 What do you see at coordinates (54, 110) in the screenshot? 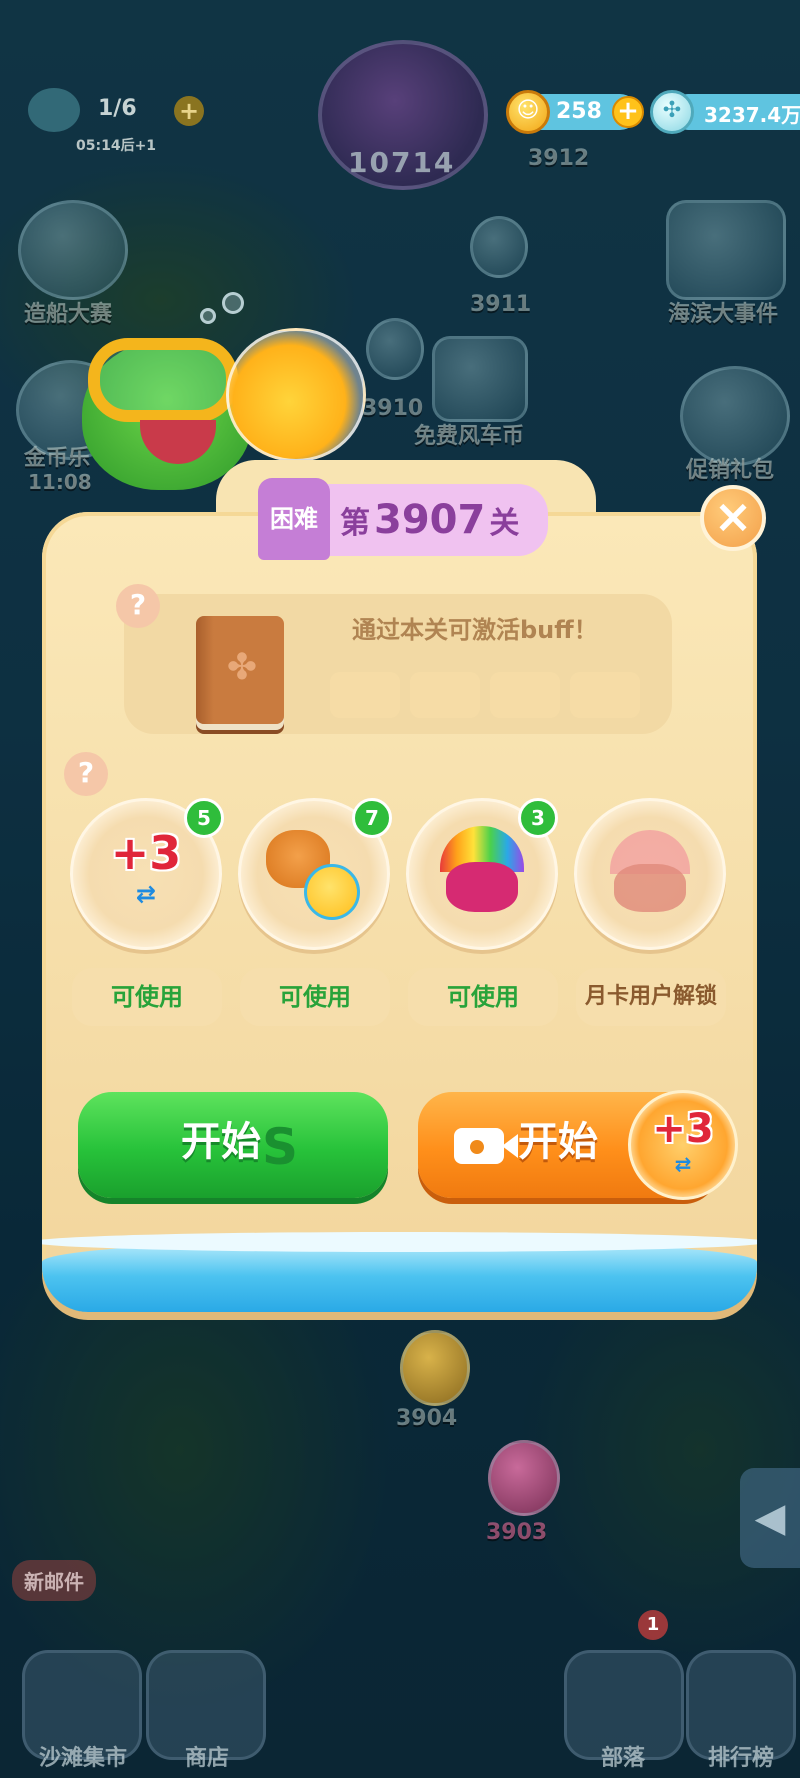
I see `lives-lightning-icon` at bounding box center [54, 110].